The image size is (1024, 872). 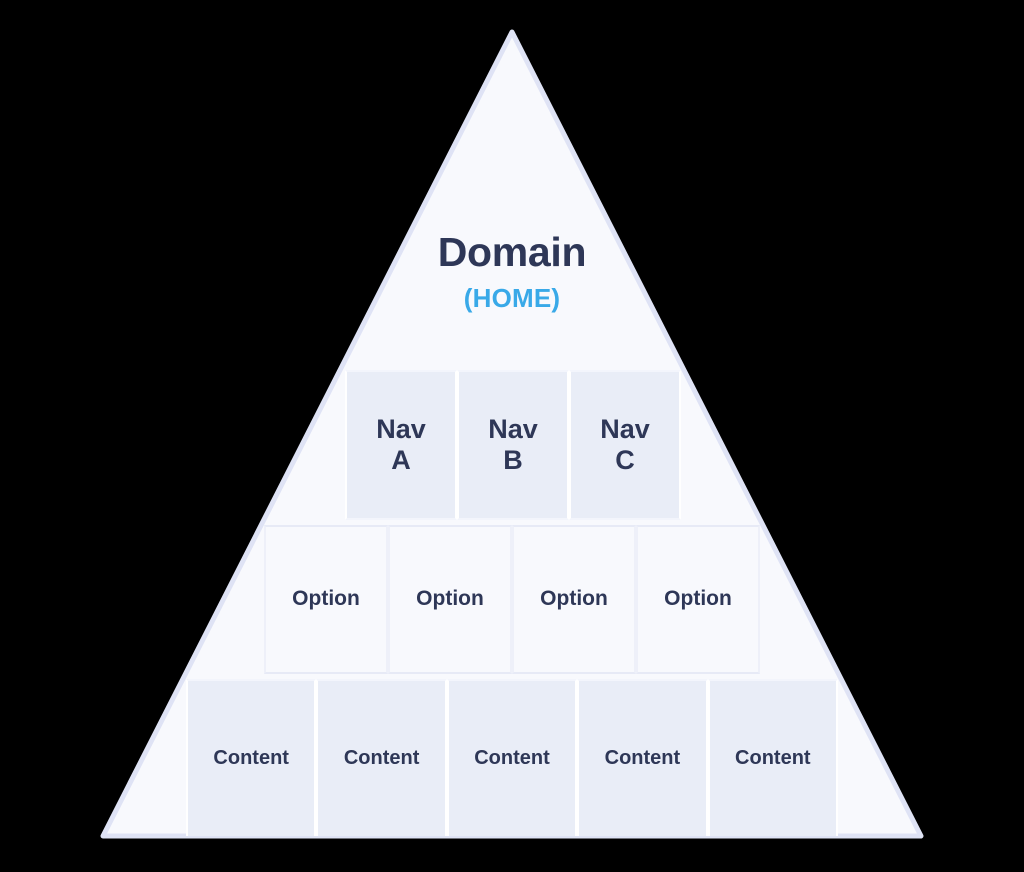 I want to click on tier-row-option: Option Option Option Option, so click(x=512, y=599).